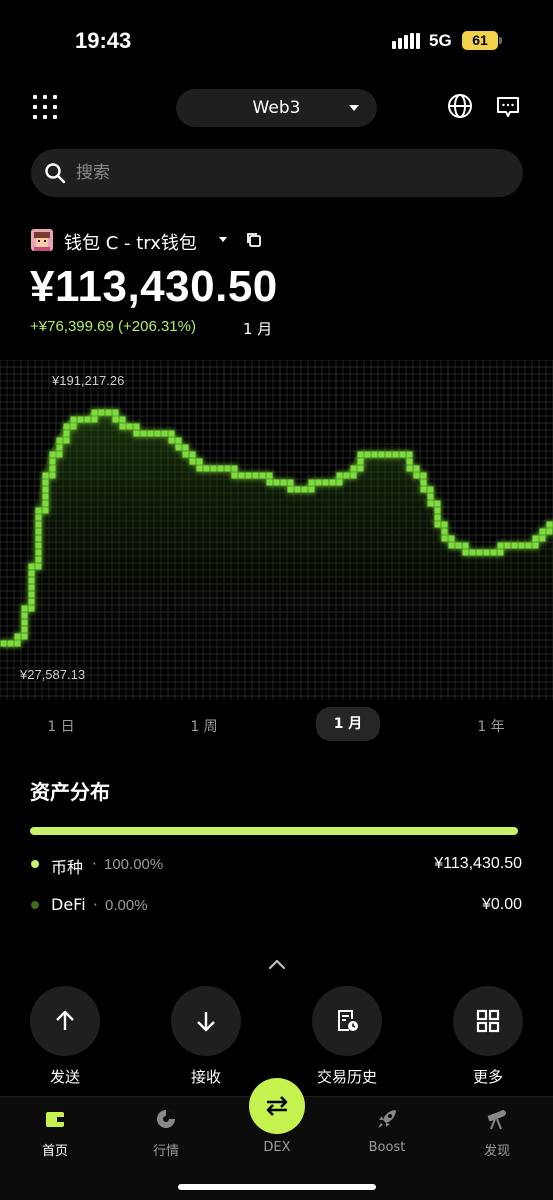  I want to click on network-label: 5G, so click(440, 40).